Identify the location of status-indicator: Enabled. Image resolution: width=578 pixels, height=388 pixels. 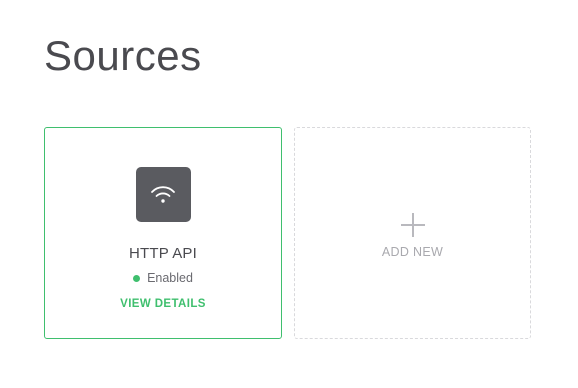
(163, 278).